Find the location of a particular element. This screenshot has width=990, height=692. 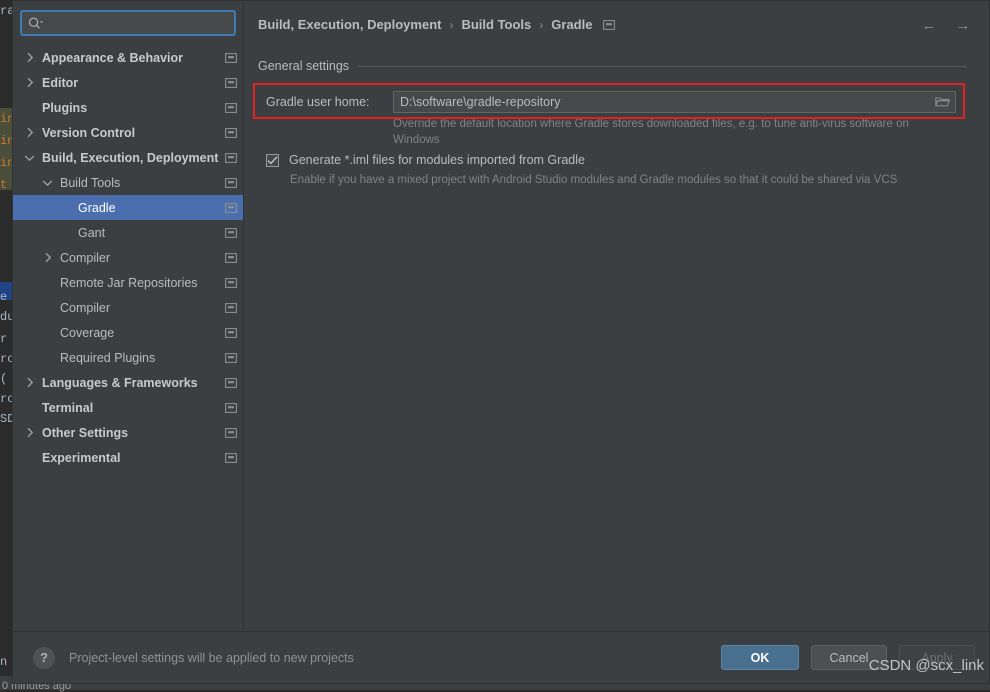

sidebar-item-gant: Gant is located at coordinates (128, 232).